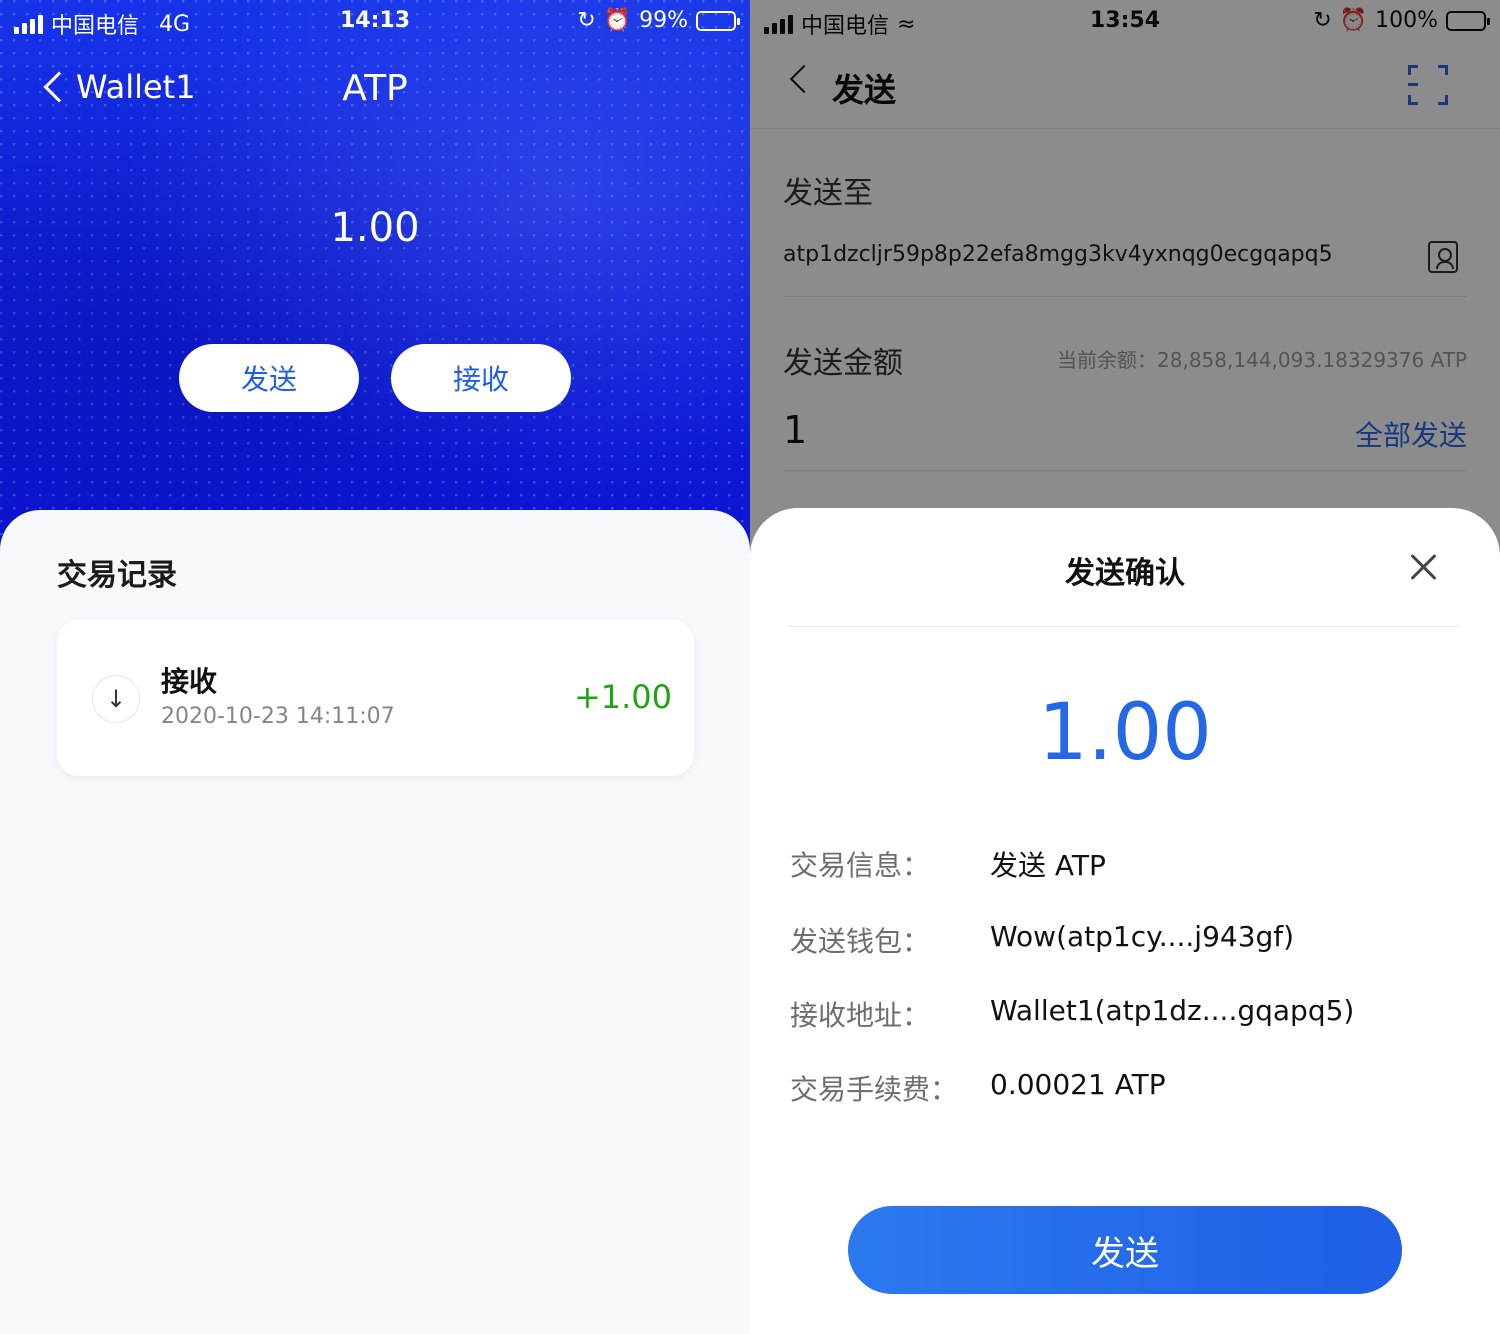  Describe the element at coordinates (1125, 733) in the screenshot. I see `confirm-amount: 1.00` at that location.